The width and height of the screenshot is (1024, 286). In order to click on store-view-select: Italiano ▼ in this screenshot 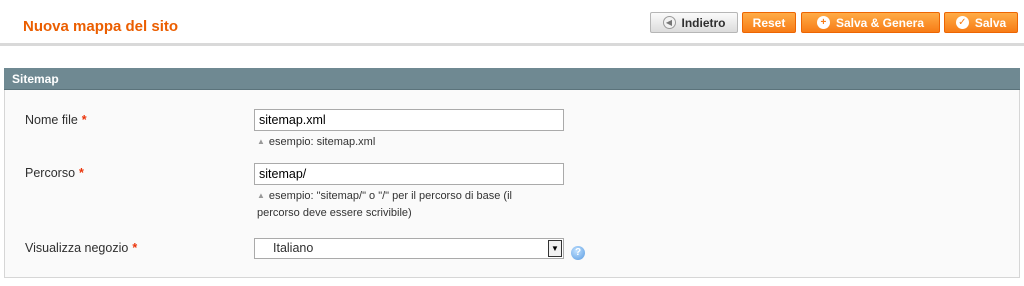, I will do `click(409, 248)`.